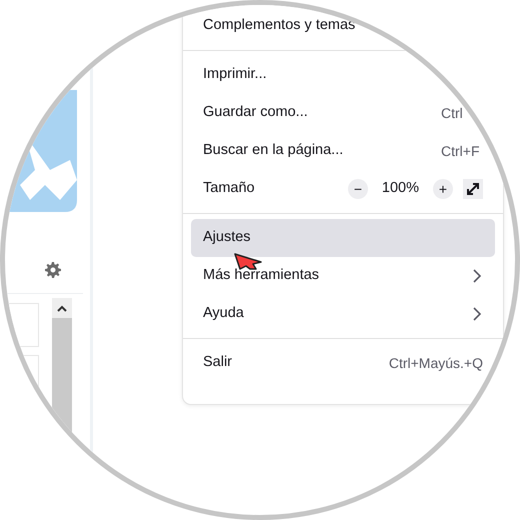 This screenshot has height=520, width=520. Describe the element at coordinates (343, 314) in the screenshot. I see `menu-item: Ayuda` at that location.